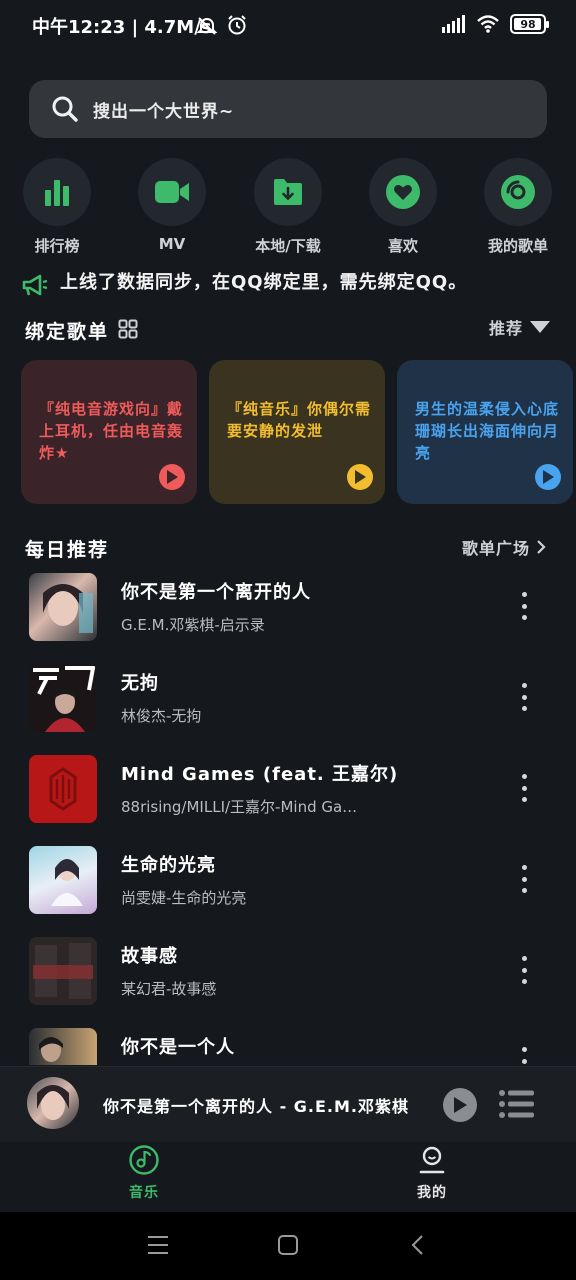 The height and width of the screenshot is (1280, 576). Describe the element at coordinates (161, 716) in the screenshot. I see `song-artist: 林俊杰-无拘` at that location.